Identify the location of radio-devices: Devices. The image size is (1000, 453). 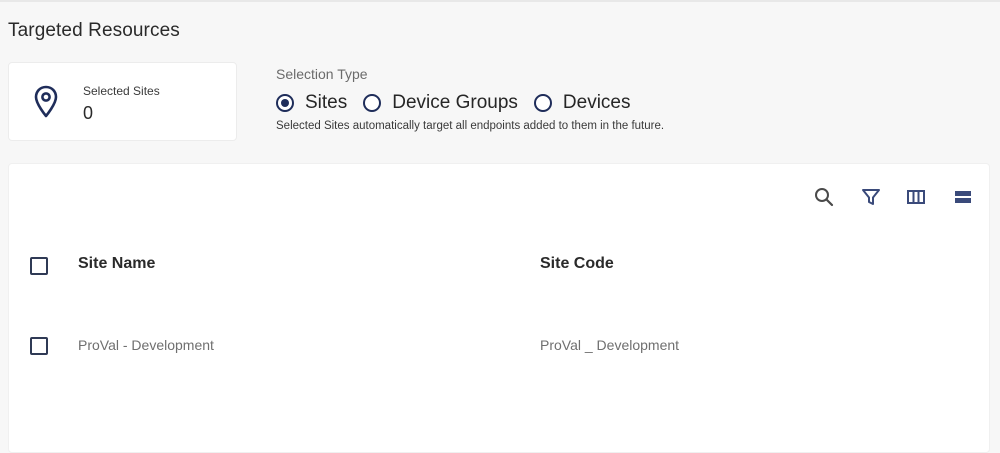
(582, 103).